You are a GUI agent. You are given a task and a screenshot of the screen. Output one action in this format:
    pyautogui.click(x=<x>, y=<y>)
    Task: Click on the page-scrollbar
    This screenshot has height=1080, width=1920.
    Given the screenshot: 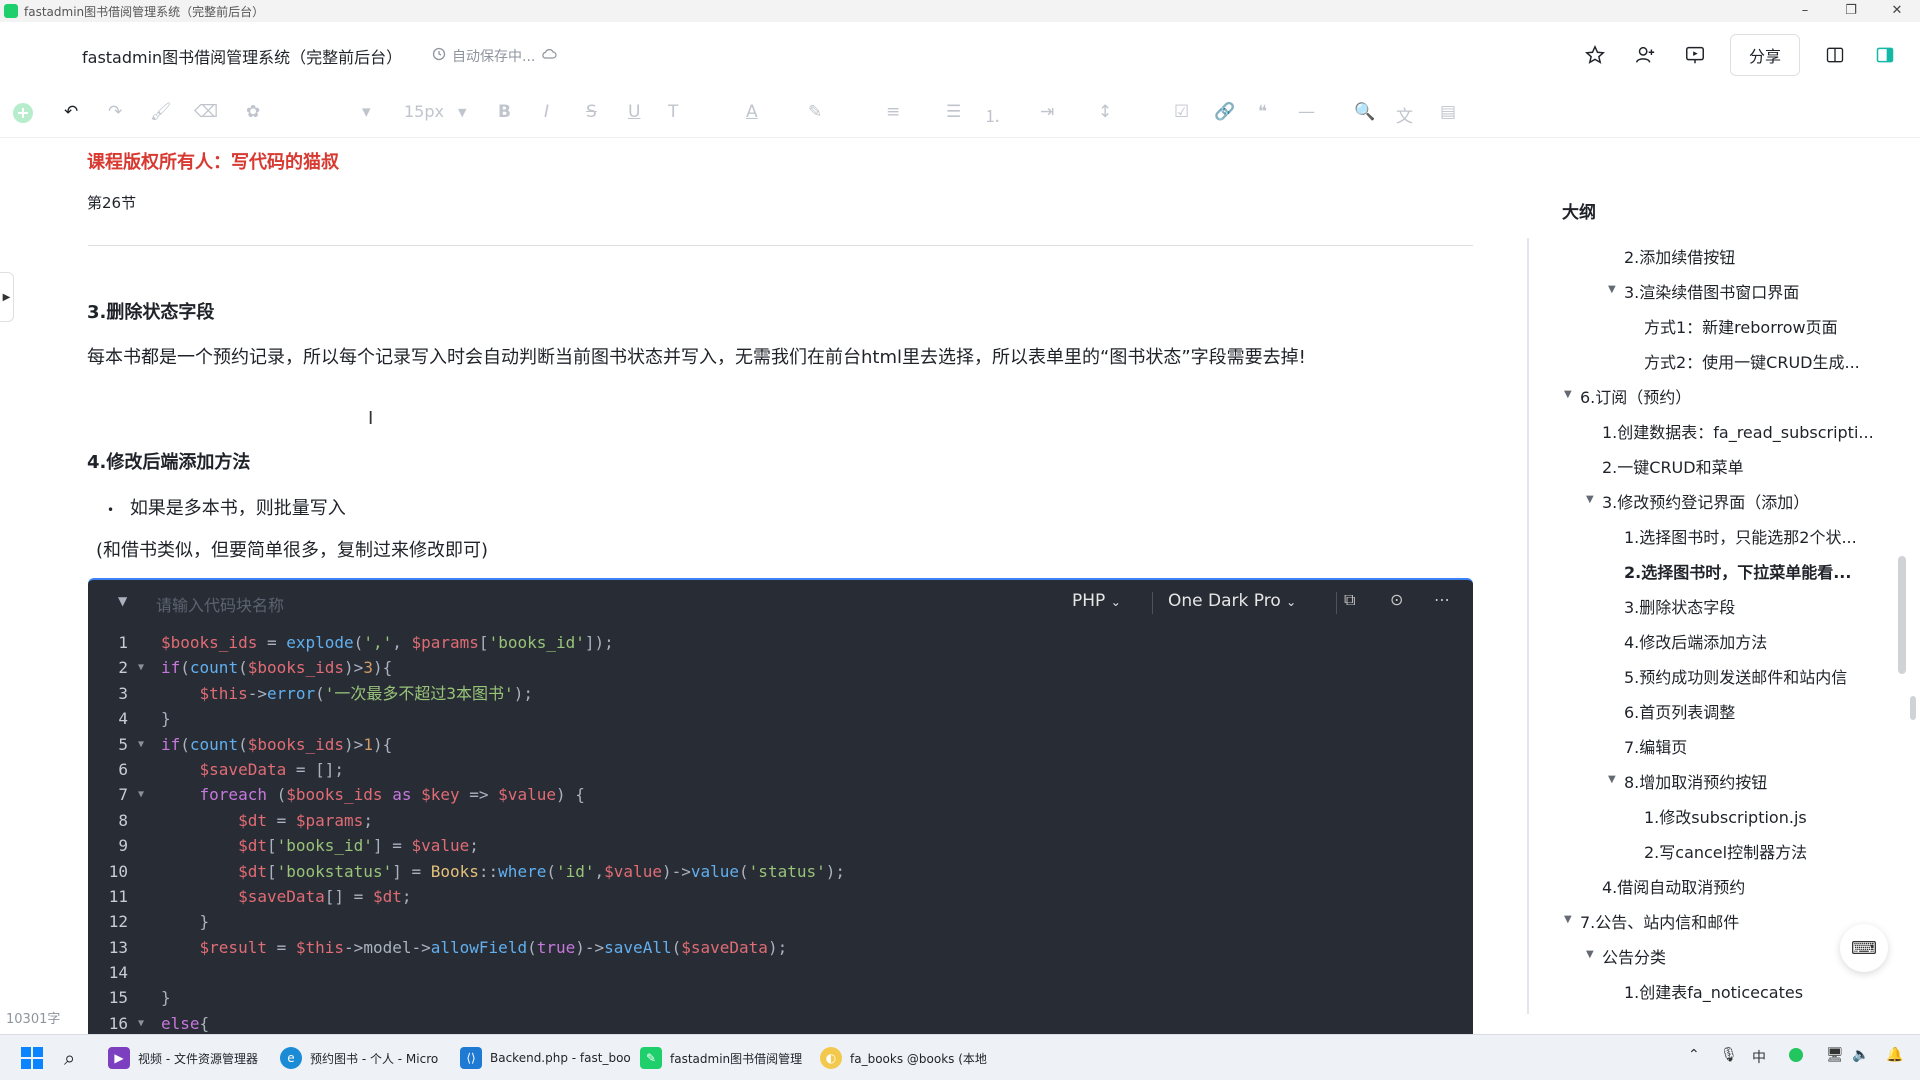 What is the action you would take?
    pyautogui.click(x=1913, y=708)
    